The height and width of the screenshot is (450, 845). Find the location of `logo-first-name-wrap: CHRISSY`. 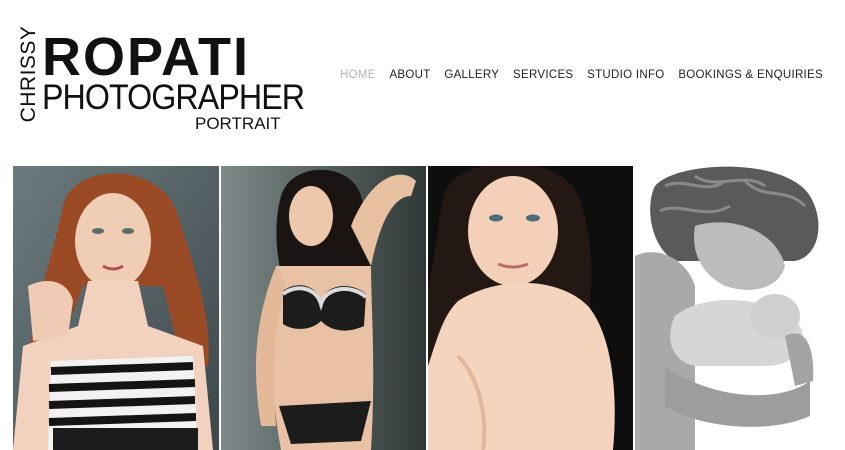

logo-first-name-wrap: CHRISSY is located at coordinates (29, 74).